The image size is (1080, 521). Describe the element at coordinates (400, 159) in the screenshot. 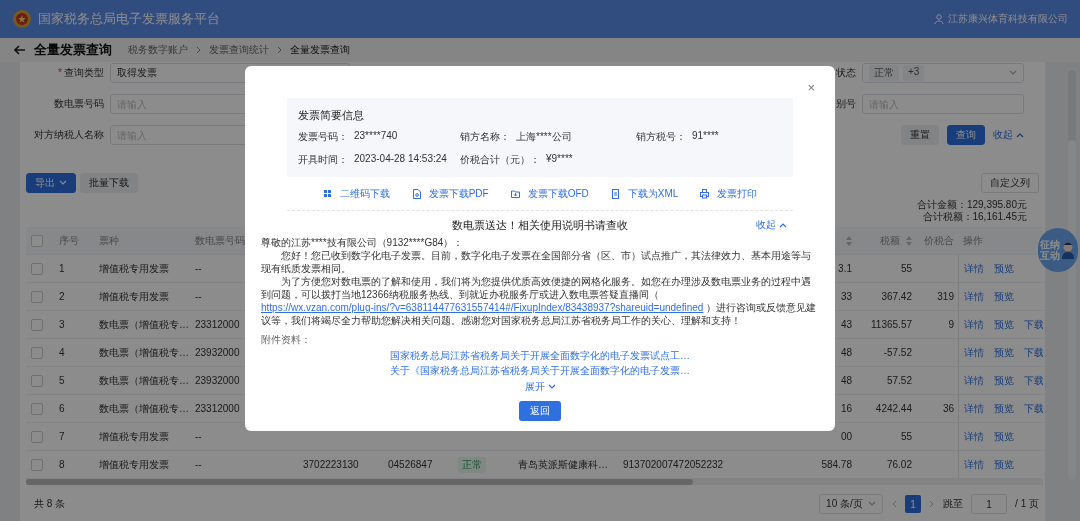

I see `field-value: 2023-04-28 14:53:24` at that location.